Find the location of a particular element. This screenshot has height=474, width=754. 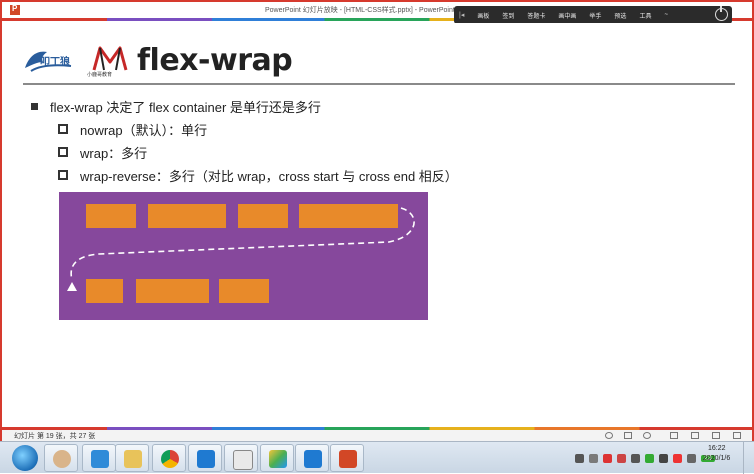

tray-expand-icon is located at coordinates (593, 458).